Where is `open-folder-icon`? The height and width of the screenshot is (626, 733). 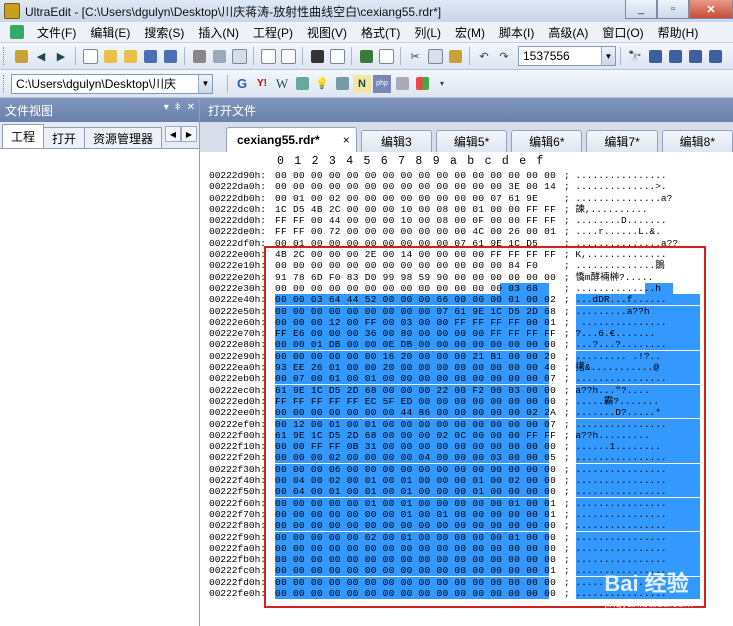
open-folder-icon is located at coordinates (110, 56).